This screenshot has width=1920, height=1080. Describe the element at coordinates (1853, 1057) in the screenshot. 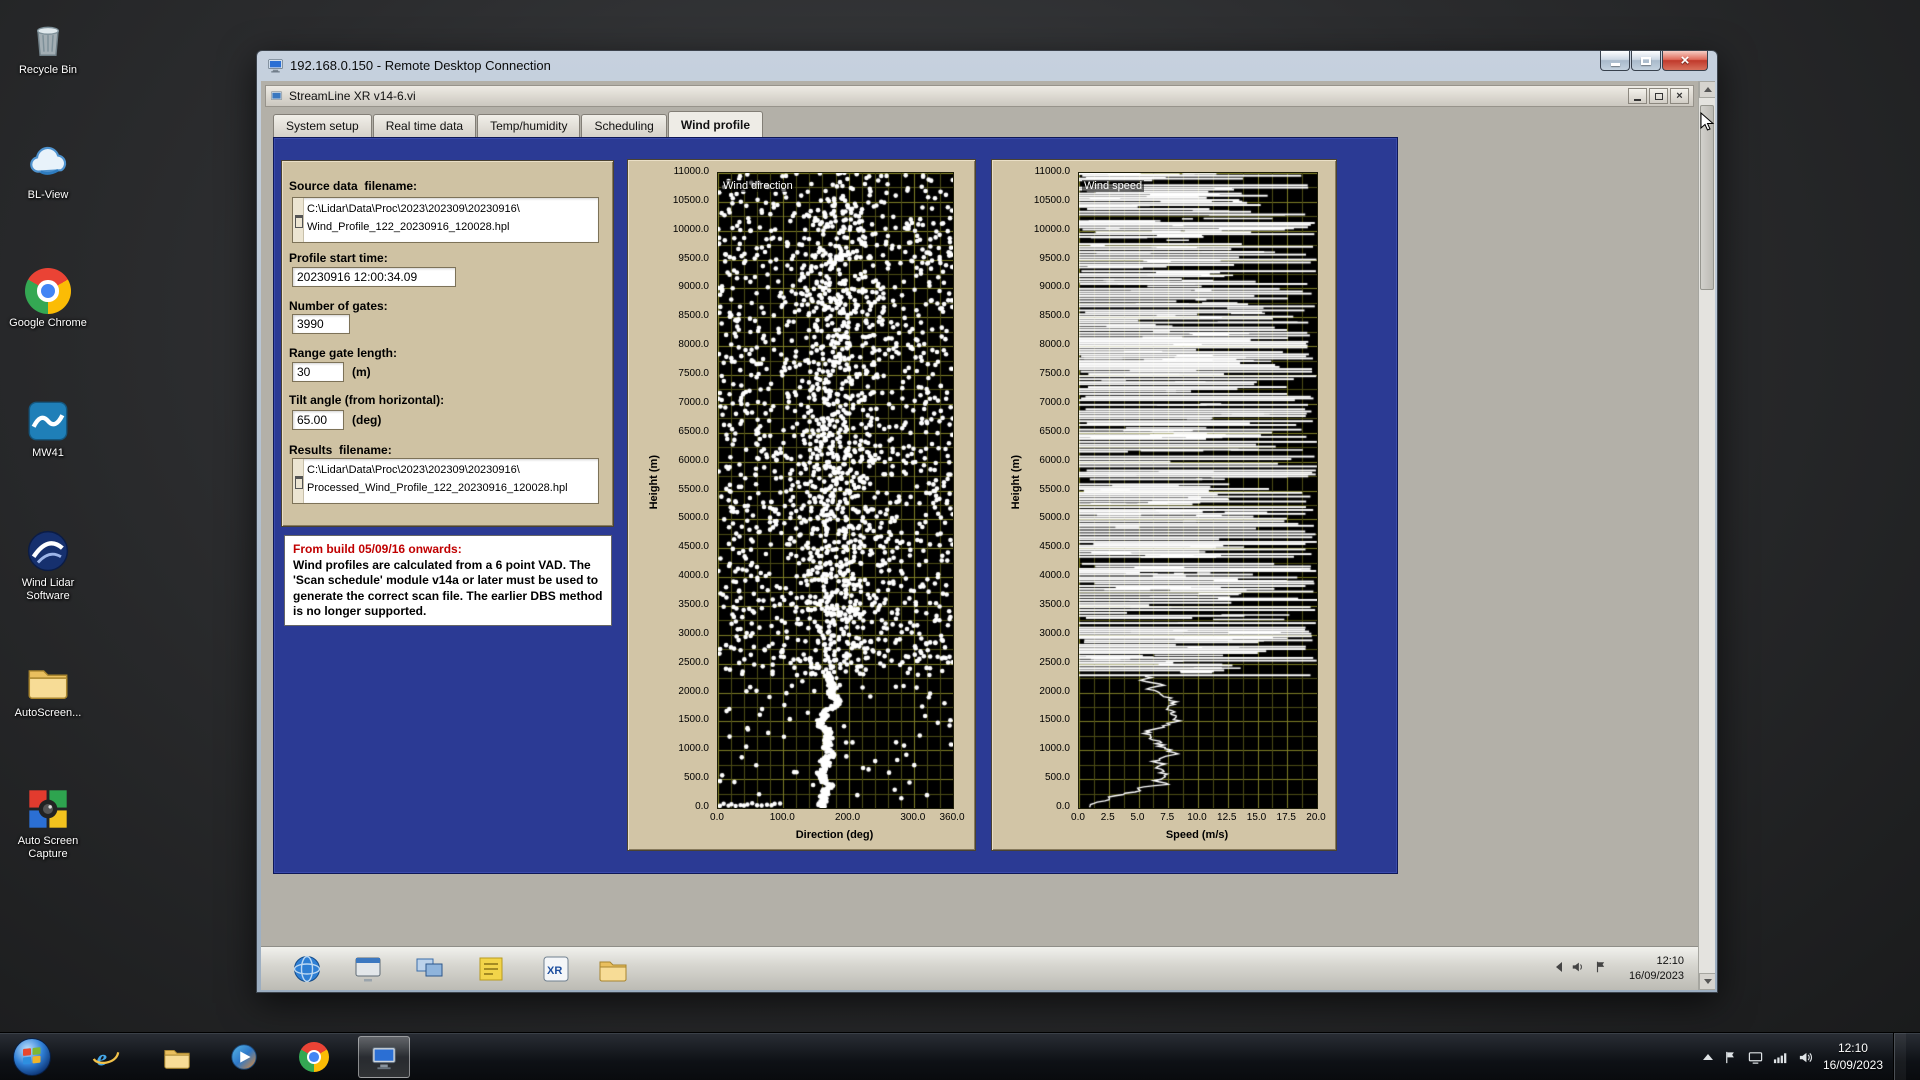

I see `taskbar-clock: 12:10 16/09/2023` at that location.